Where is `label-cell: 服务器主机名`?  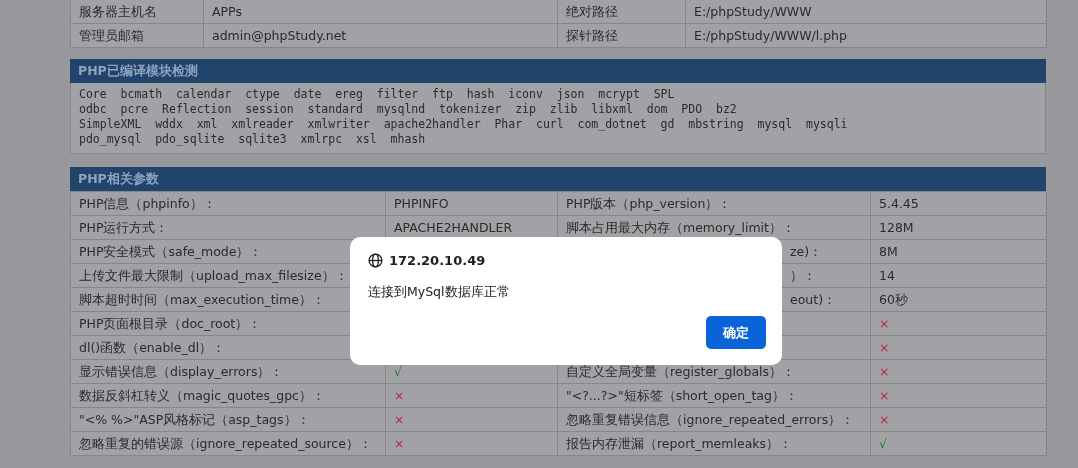 label-cell: 服务器主机名 is located at coordinates (137, 12).